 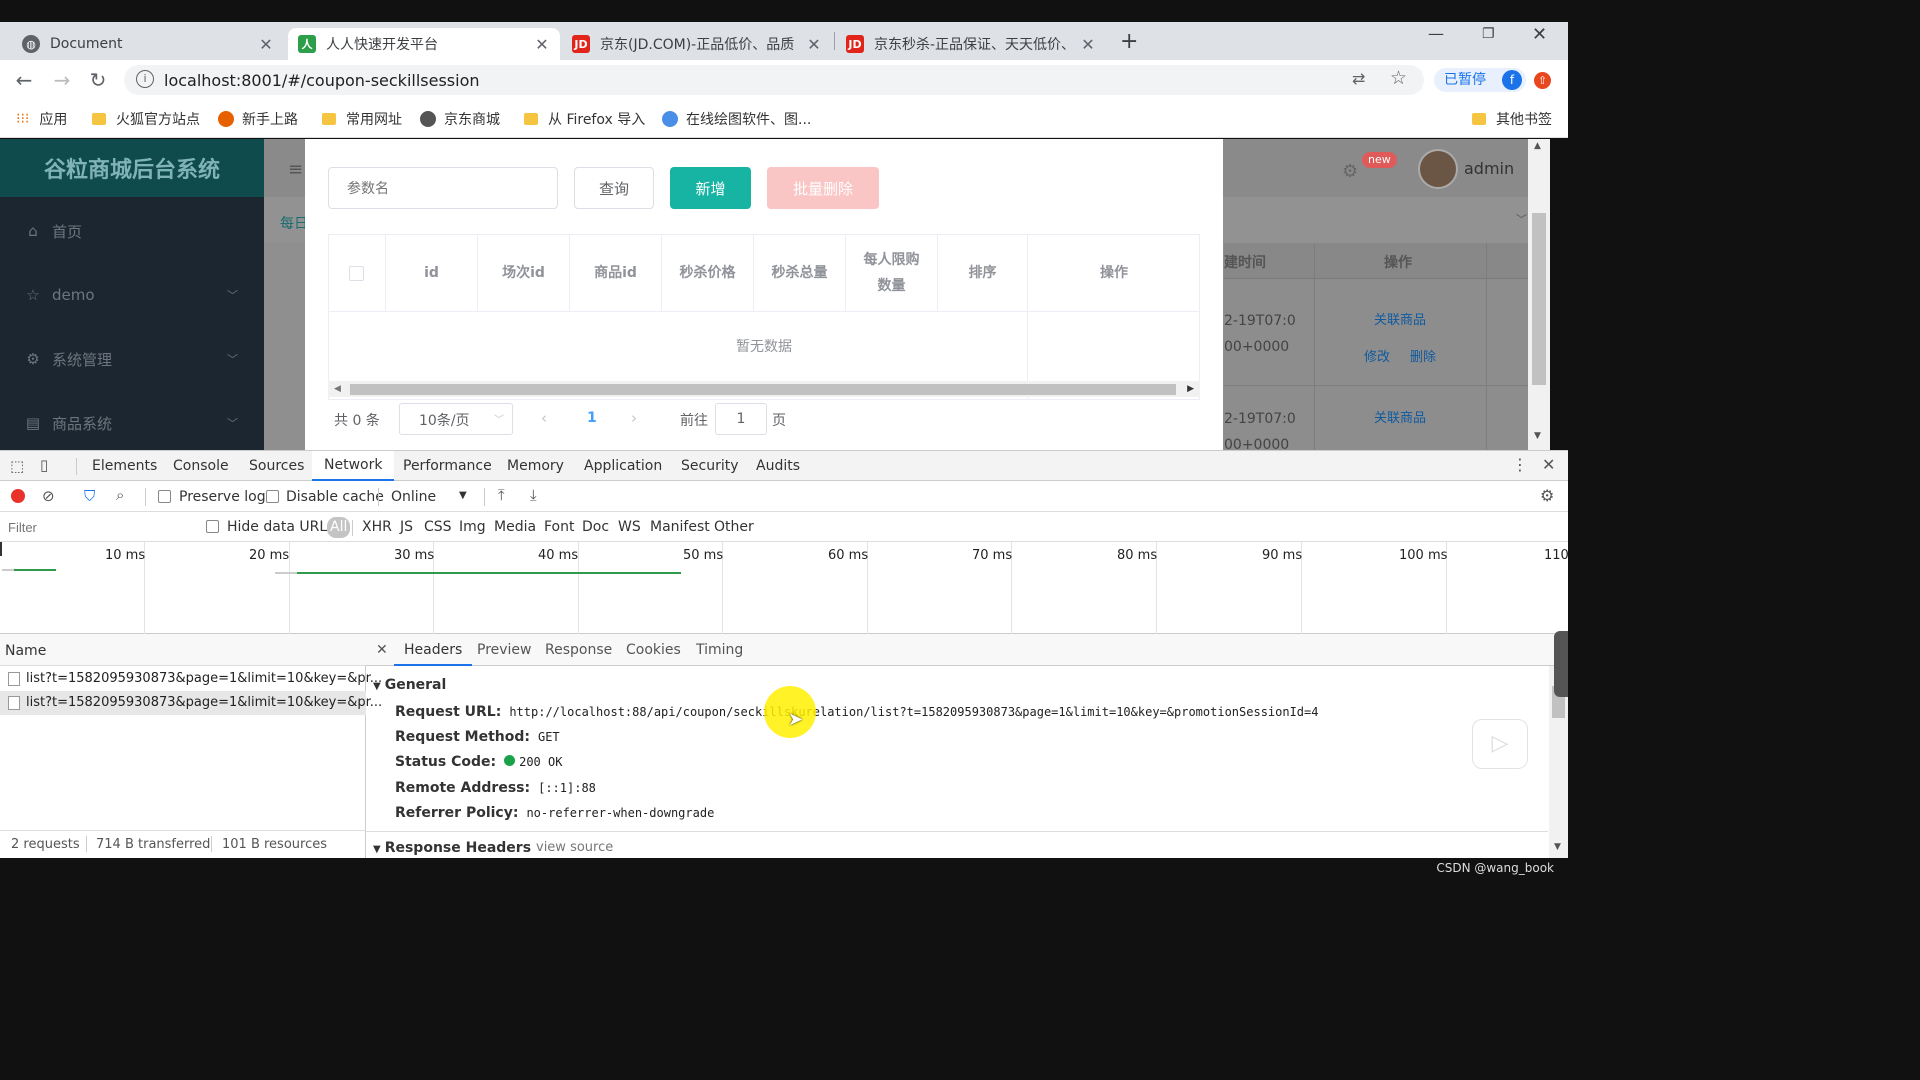 I want to click on content-tab-partial: 每日, so click(x=294, y=223).